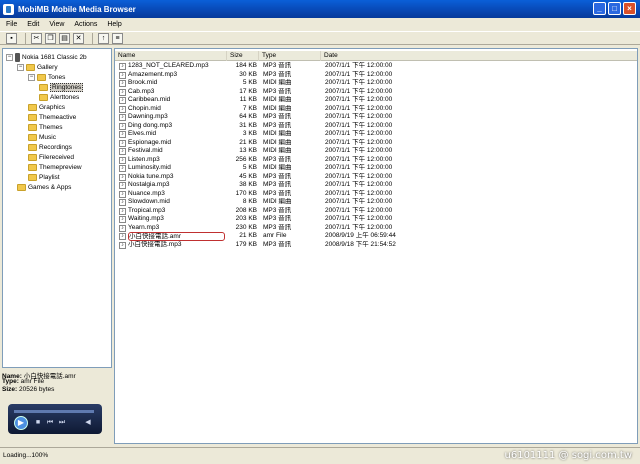  I want to click on file-name: Amazement.mp3, so click(153, 74).